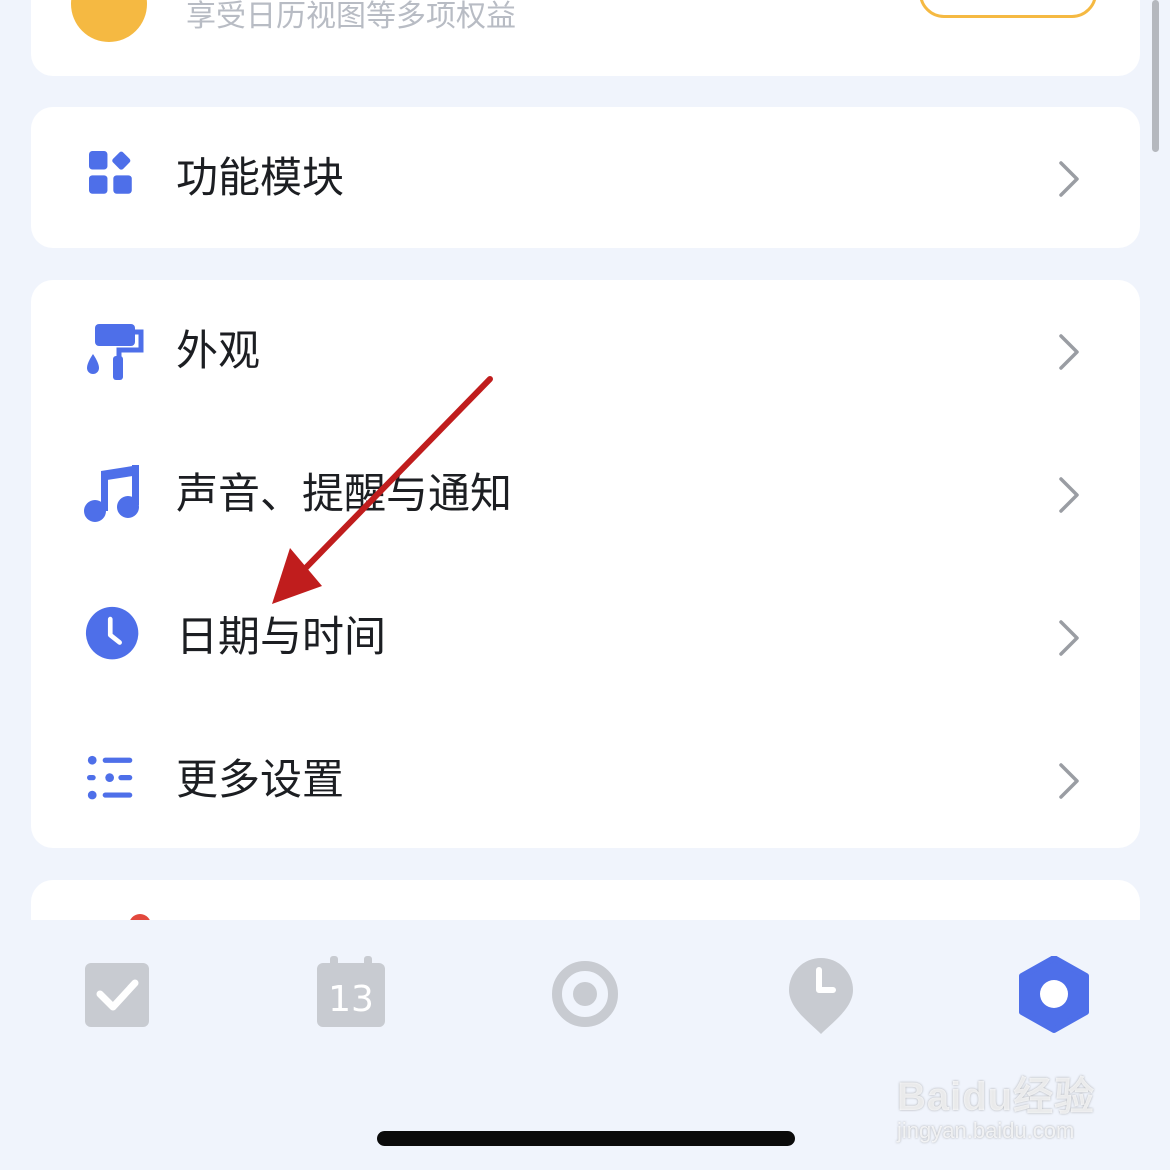 This screenshot has width=1170, height=1170. Describe the element at coordinates (986, 1130) in the screenshot. I see `watermark-url: jingyan.baidu.com` at that location.